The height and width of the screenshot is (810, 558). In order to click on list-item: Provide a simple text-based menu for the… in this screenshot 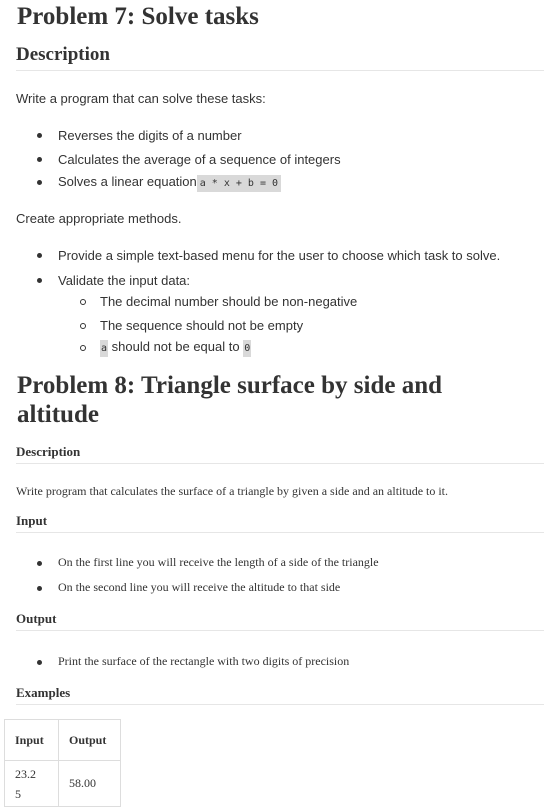, I will do `click(279, 255)`.